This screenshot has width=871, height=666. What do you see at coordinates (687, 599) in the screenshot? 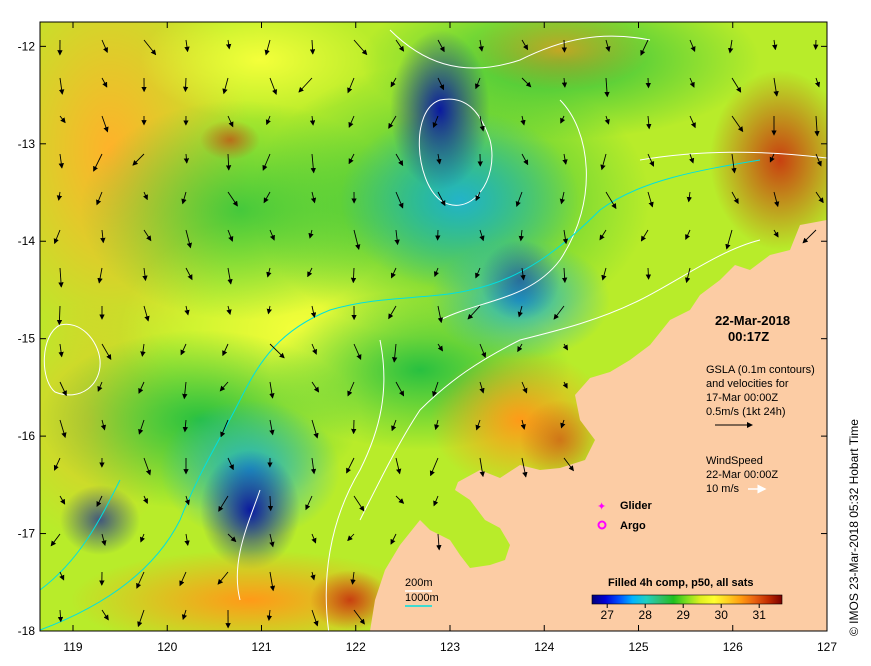
I see `colorbar-gradient` at bounding box center [687, 599].